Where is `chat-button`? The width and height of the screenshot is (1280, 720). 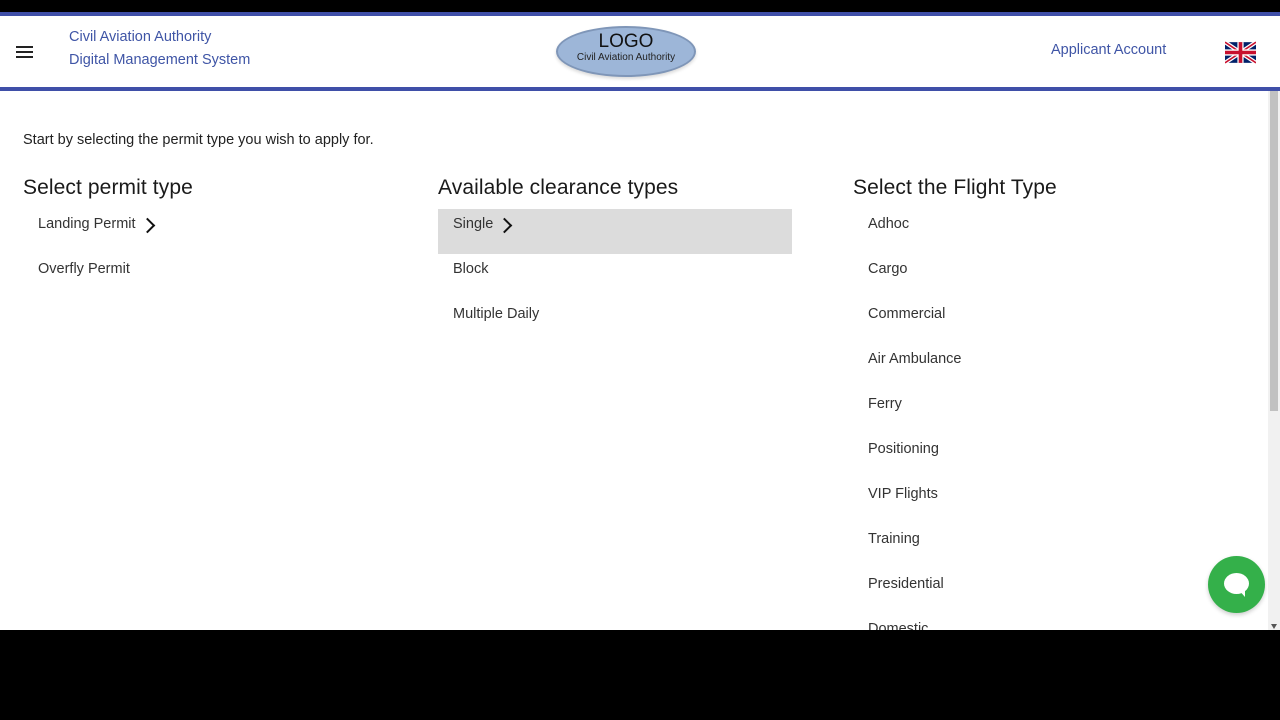
chat-button is located at coordinates (1236, 584).